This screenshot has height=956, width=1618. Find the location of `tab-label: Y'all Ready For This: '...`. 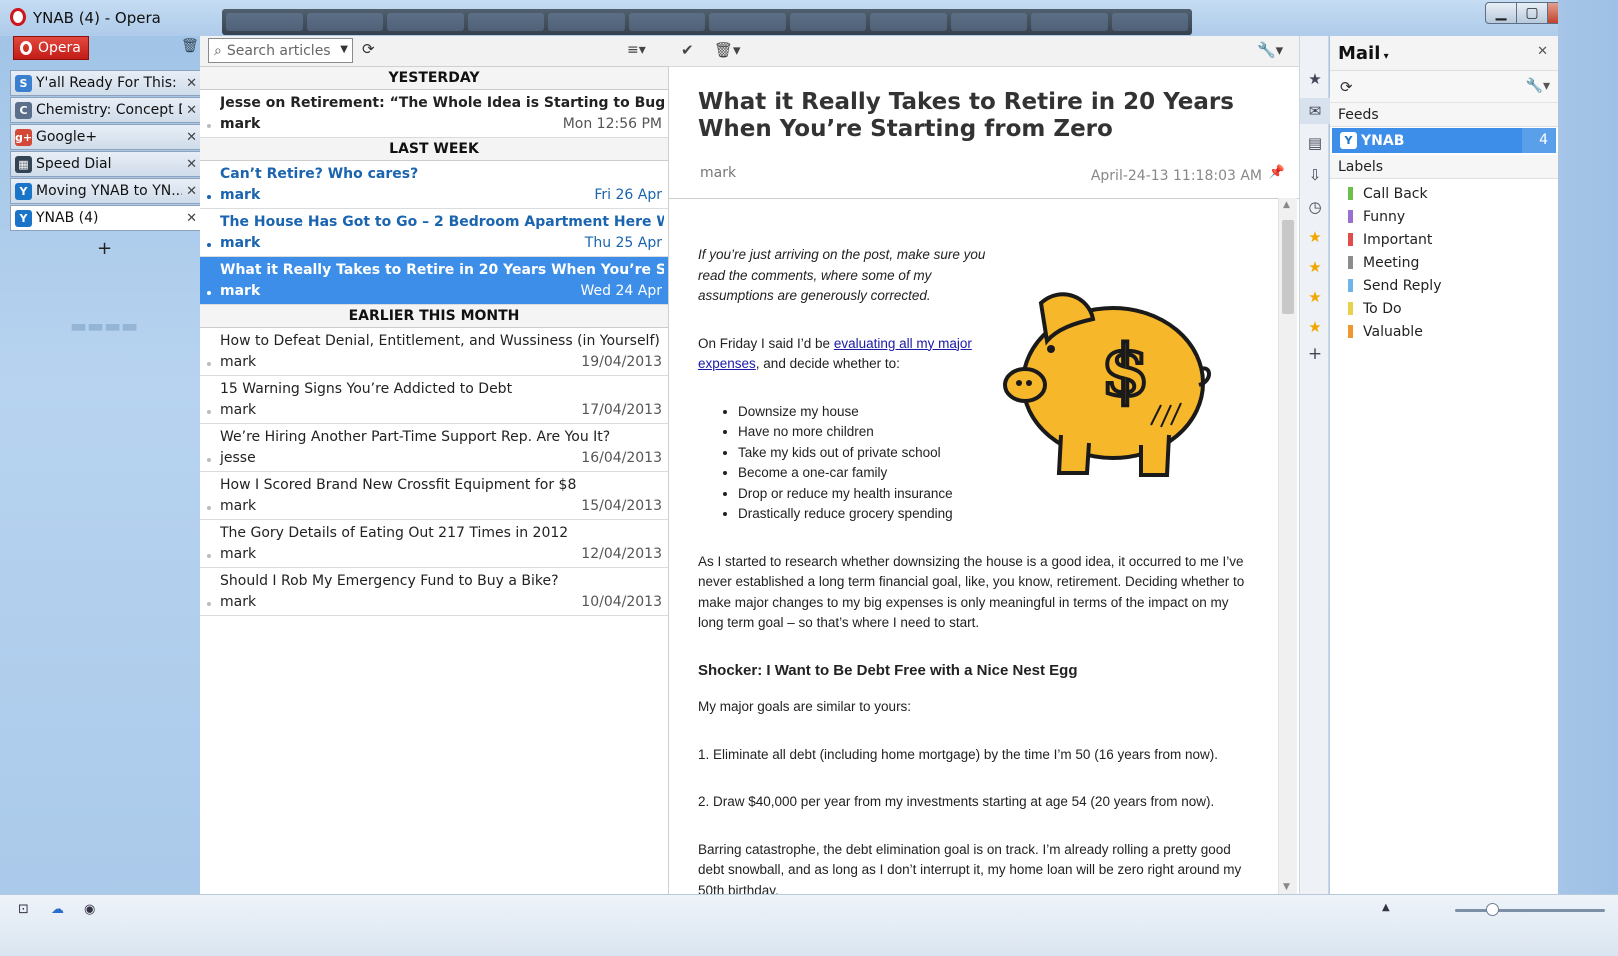

tab-label: Y'all Ready For This: '... is located at coordinates (109, 83).